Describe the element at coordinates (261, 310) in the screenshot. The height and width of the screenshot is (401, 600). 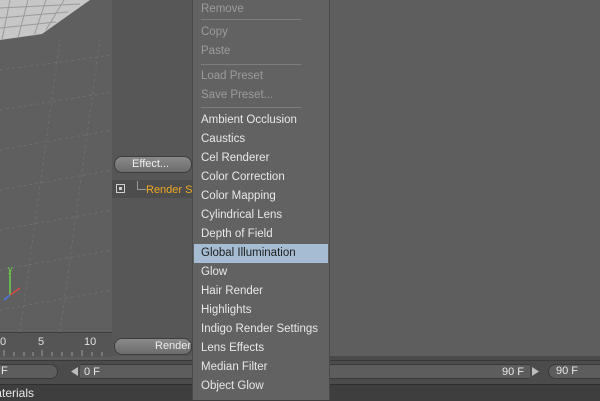
I see `menu-item-highlights: Highlights` at that location.